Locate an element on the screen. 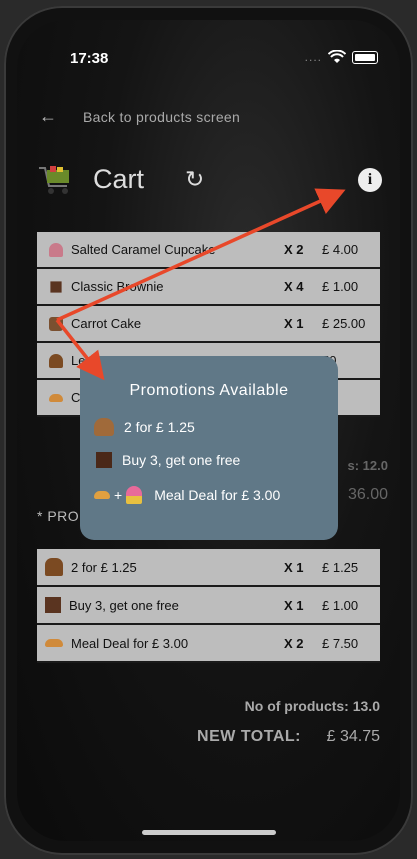 This screenshot has width=417, height=859. wifi-icon is located at coordinates (337, 56).